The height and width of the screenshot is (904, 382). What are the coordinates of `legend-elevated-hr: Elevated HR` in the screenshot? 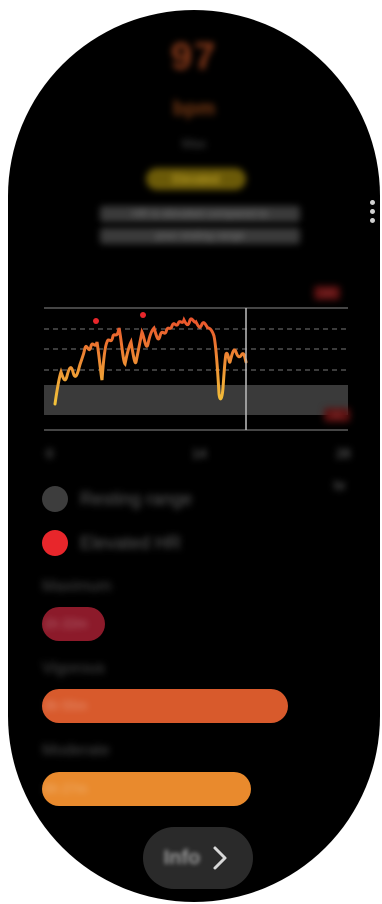 It's located at (111, 543).